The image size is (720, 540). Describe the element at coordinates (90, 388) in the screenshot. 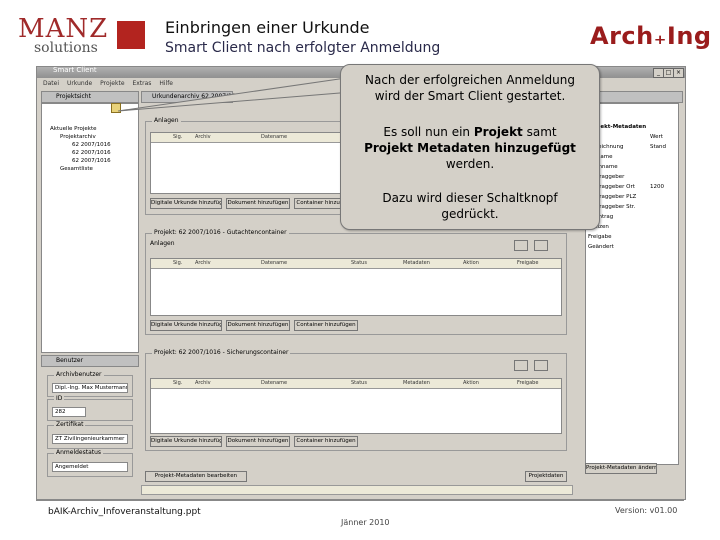

I see `settings-user-field: Dipl.-Ing. Max Mustermann` at that location.